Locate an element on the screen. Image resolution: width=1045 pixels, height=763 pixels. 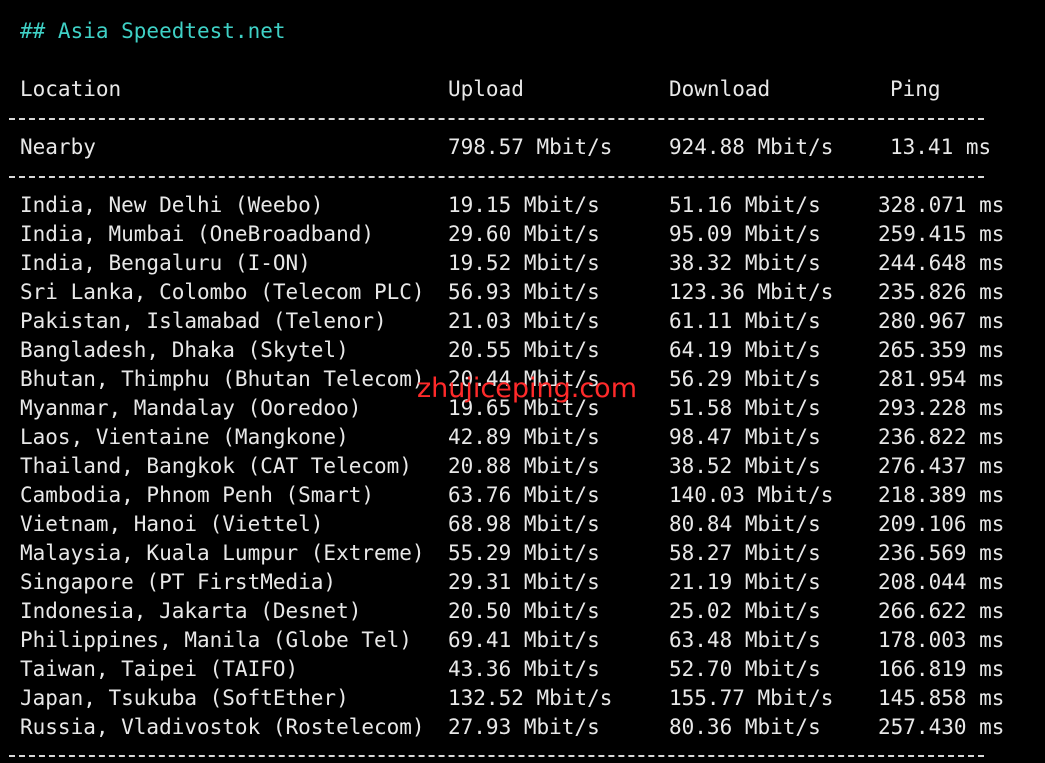
table-header-row: Location Upload Download Ping is located at coordinates (522, 89).